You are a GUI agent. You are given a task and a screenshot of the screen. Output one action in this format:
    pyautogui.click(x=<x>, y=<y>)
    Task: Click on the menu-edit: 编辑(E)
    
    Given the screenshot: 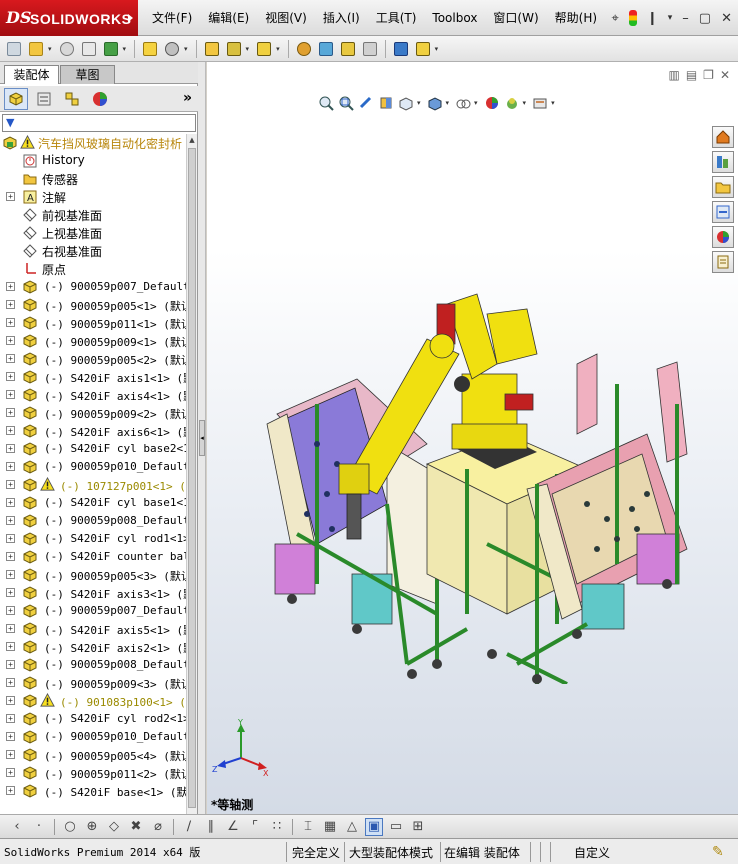 What is the action you would take?
    pyautogui.click(x=228, y=18)
    